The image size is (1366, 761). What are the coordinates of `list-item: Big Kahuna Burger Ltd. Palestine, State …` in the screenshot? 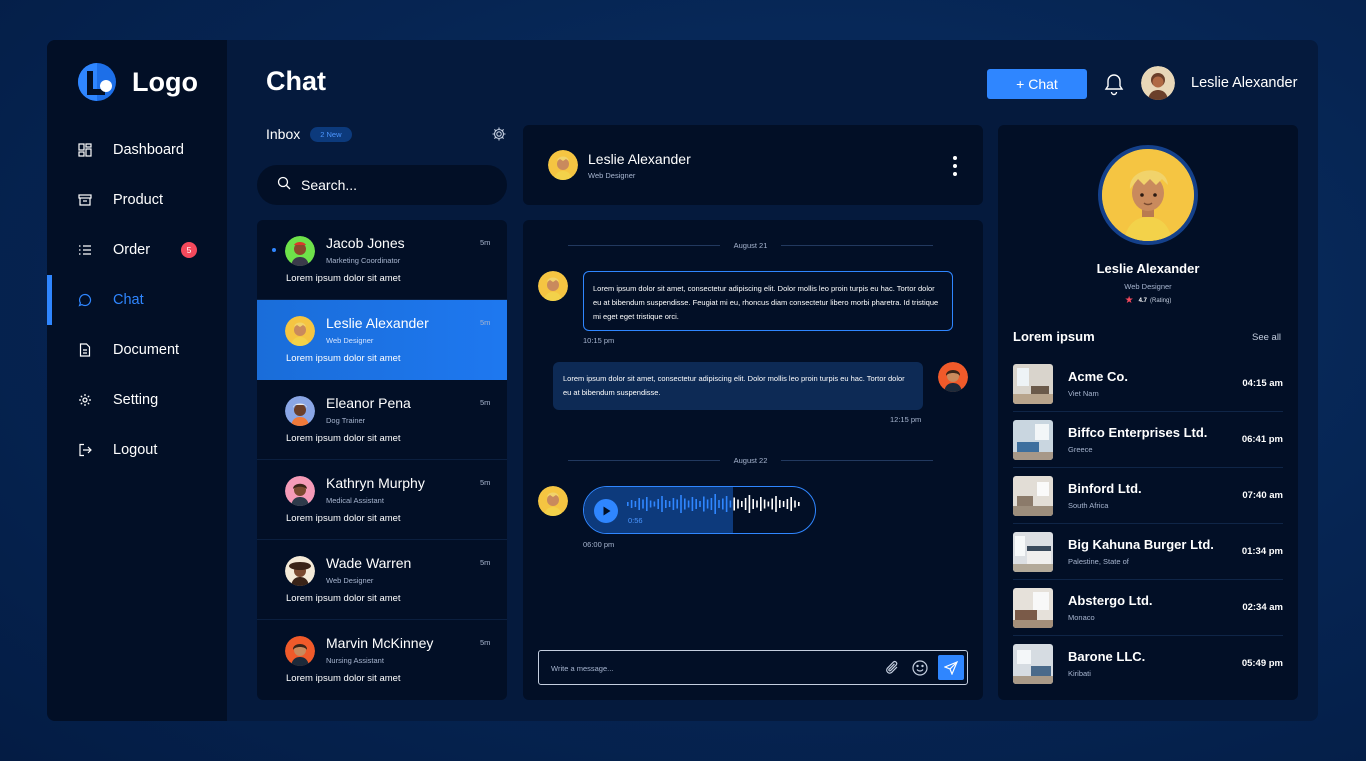 It's located at (1148, 552).